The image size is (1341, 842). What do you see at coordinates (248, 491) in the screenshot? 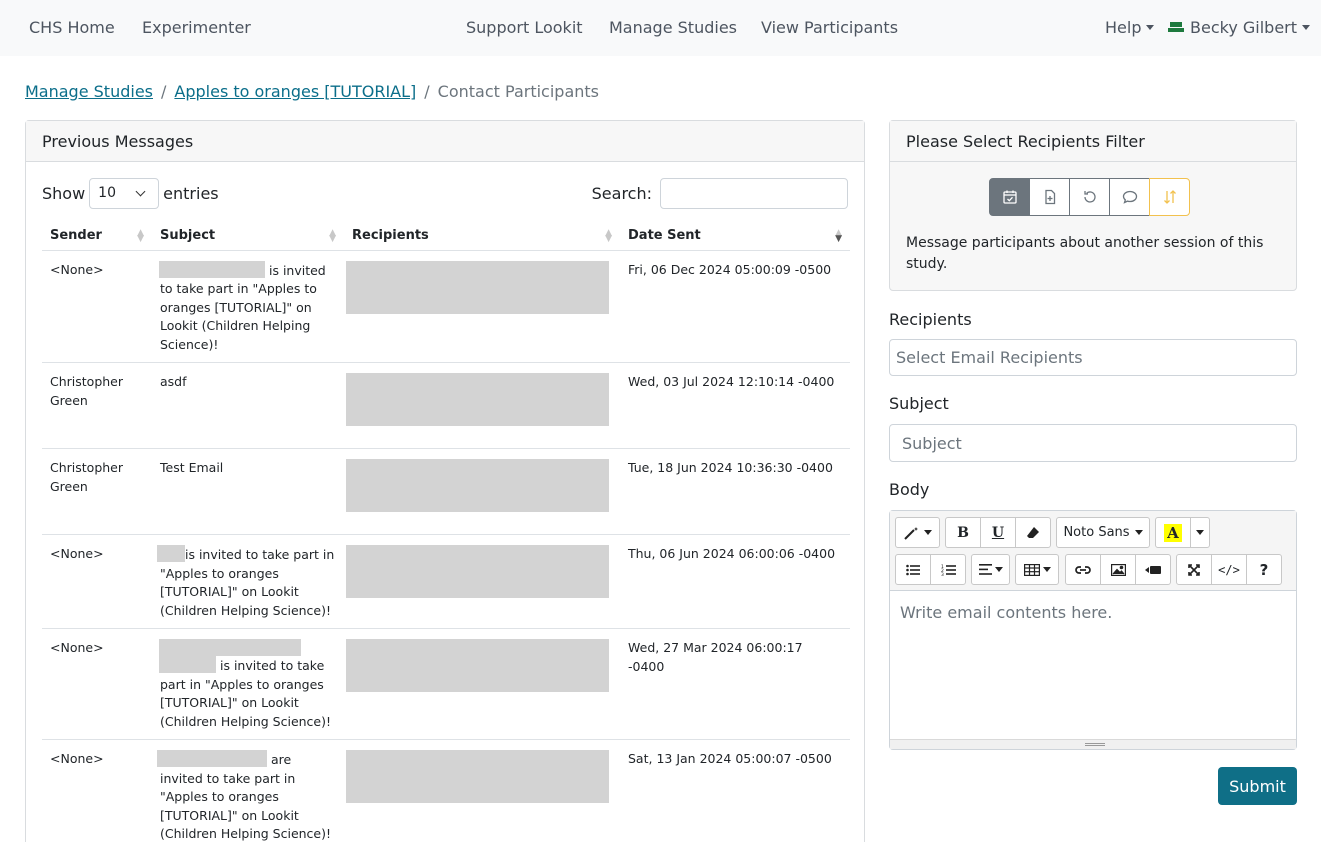
I see `subject-cell: Test Email` at bounding box center [248, 491].